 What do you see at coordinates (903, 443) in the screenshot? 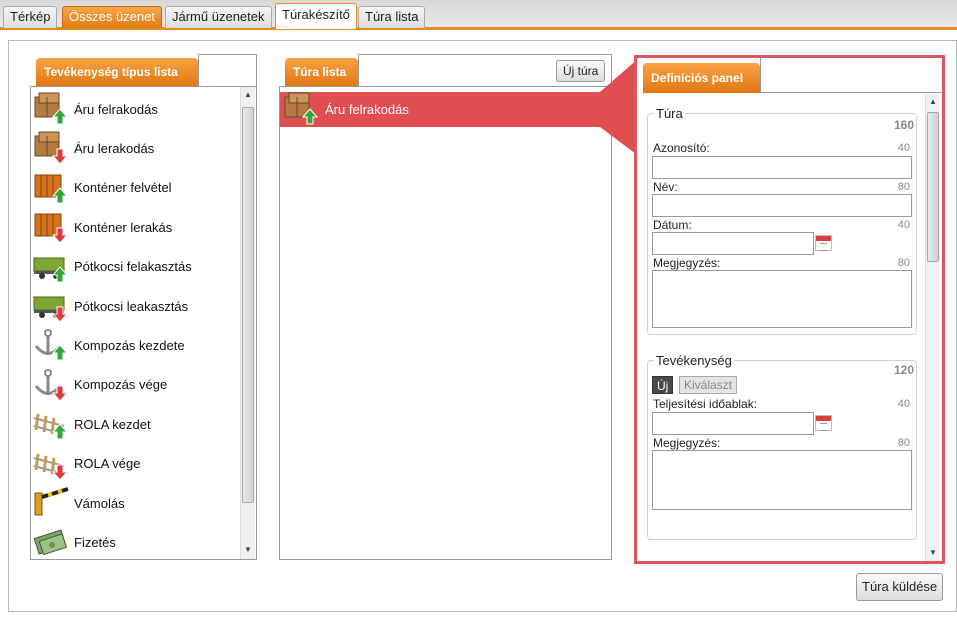
I see `activity-note-max: 80` at bounding box center [903, 443].